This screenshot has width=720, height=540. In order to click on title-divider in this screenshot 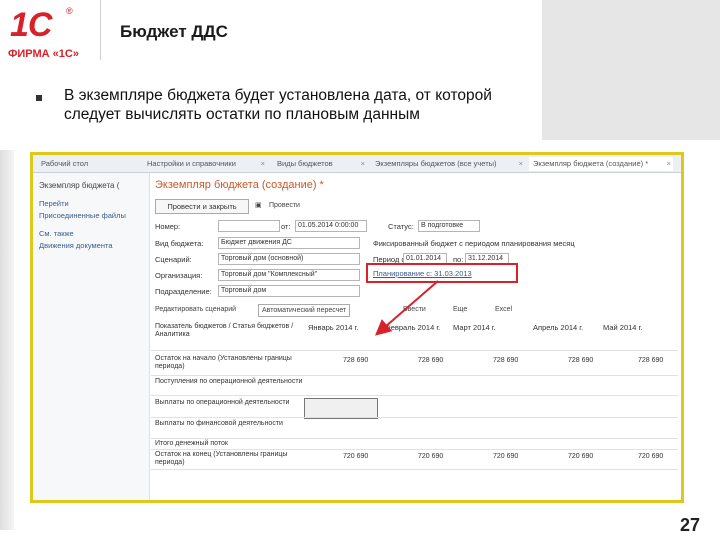, I will do `click(100, 30)`.